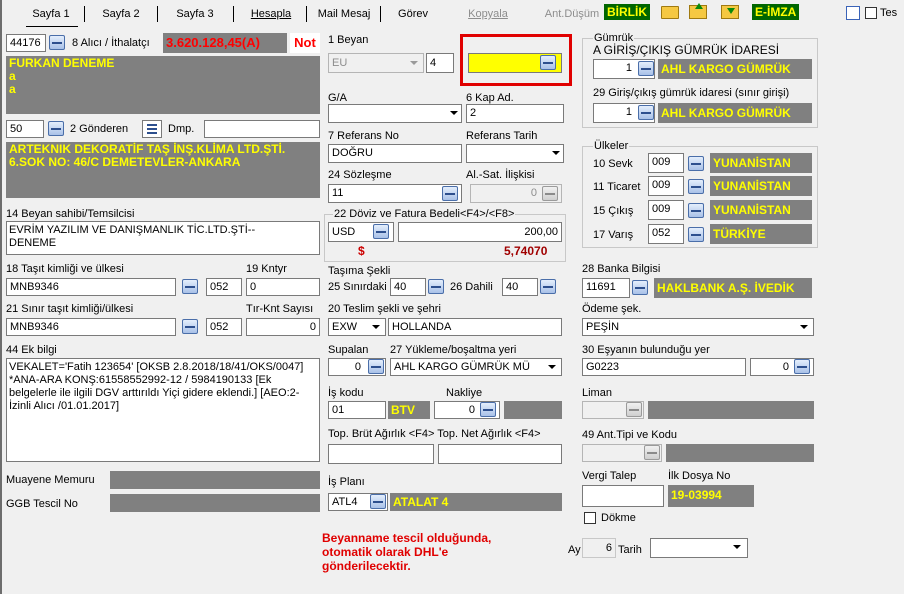 This screenshot has height=594, width=904. What do you see at coordinates (488, 409) in the screenshot?
I see `nakliye-lookup-button` at bounding box center [488, 409].